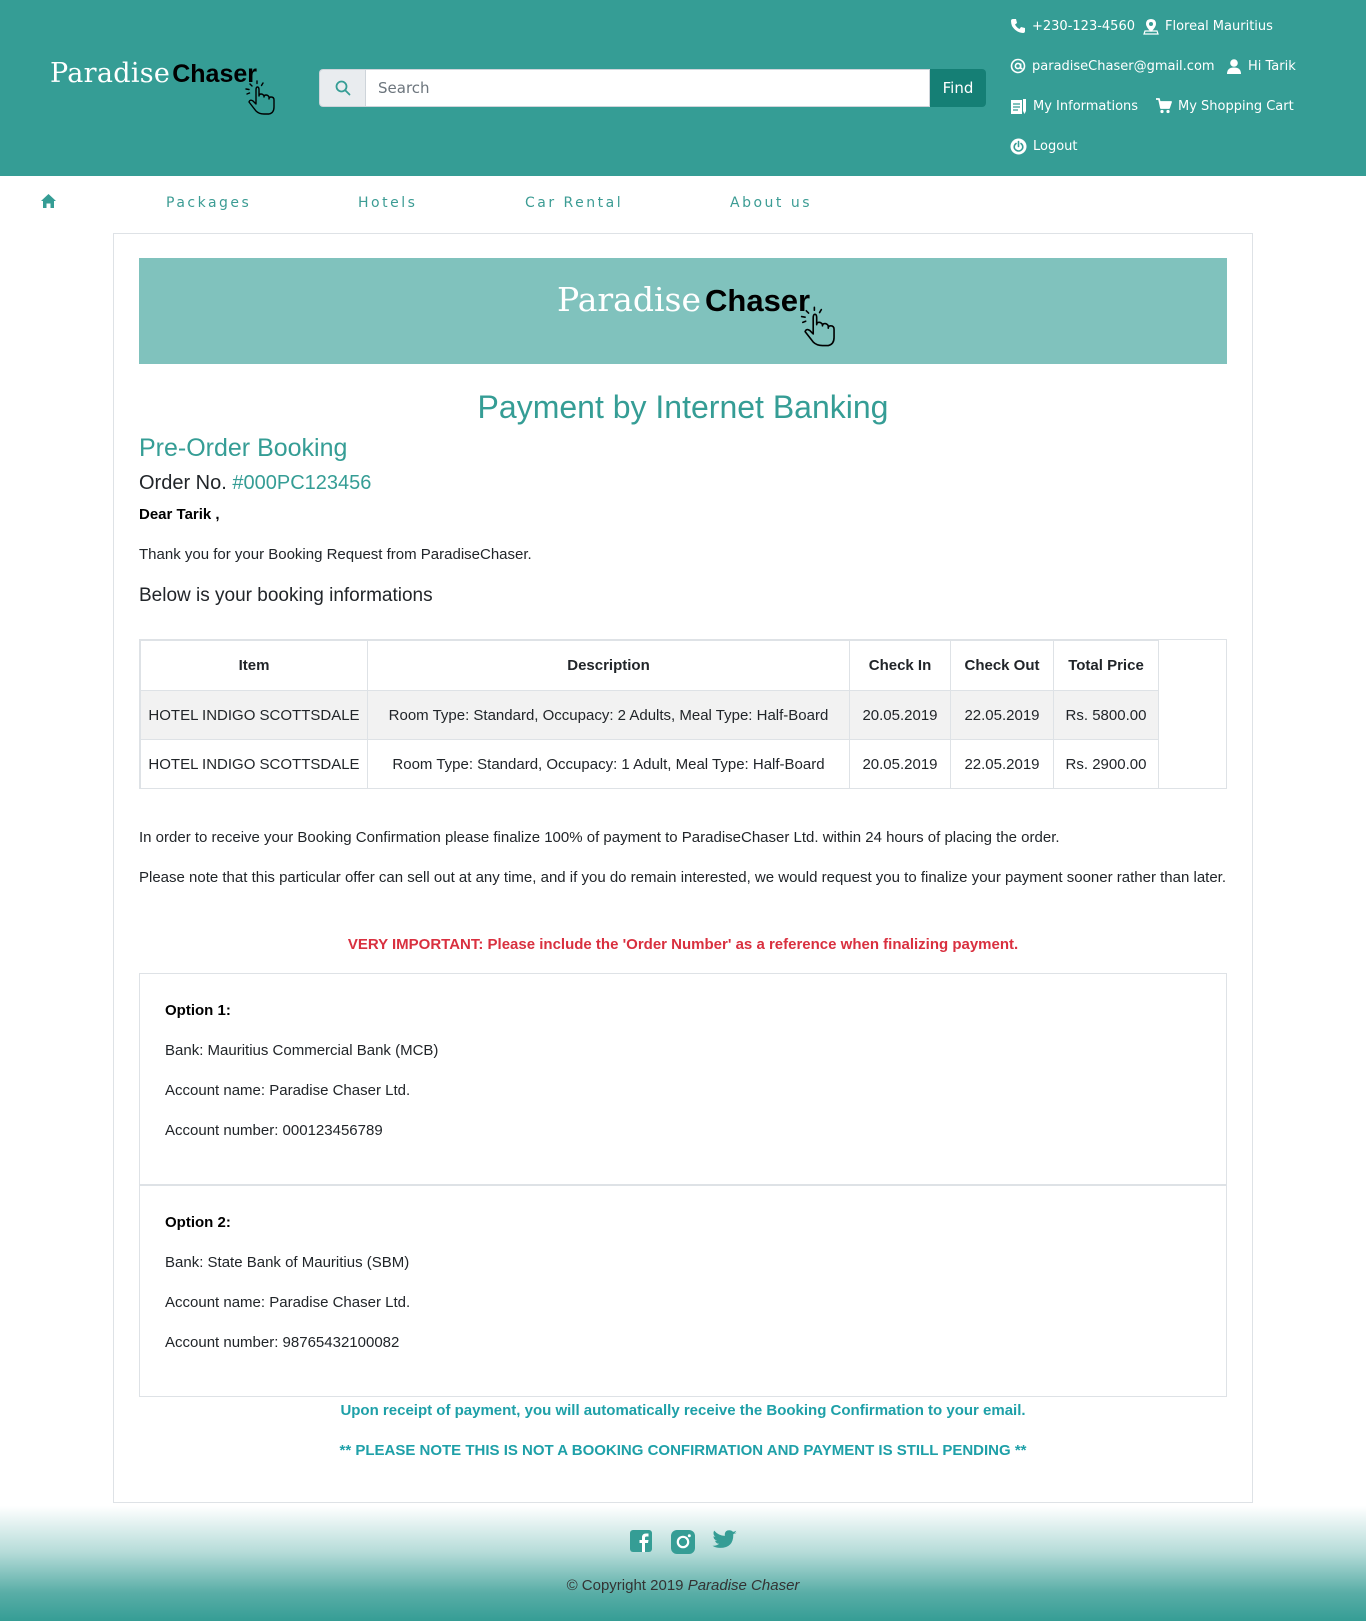 Image resolution: width=1366 pixels, height=1621 pixels. Describe the element at coordinates (286, 595) in the screenshot. I see `booking-info-heading: Below is your booking informations` at that location.